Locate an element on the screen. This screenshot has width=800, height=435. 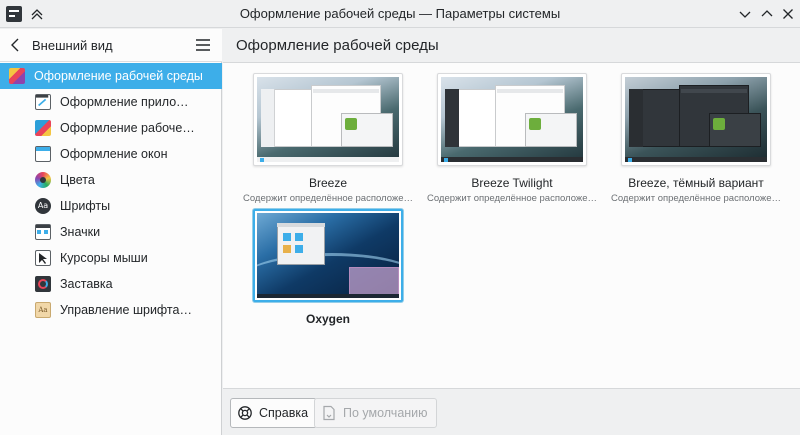
defaults-button: По умолчанию is located at coordinates (375, 413).